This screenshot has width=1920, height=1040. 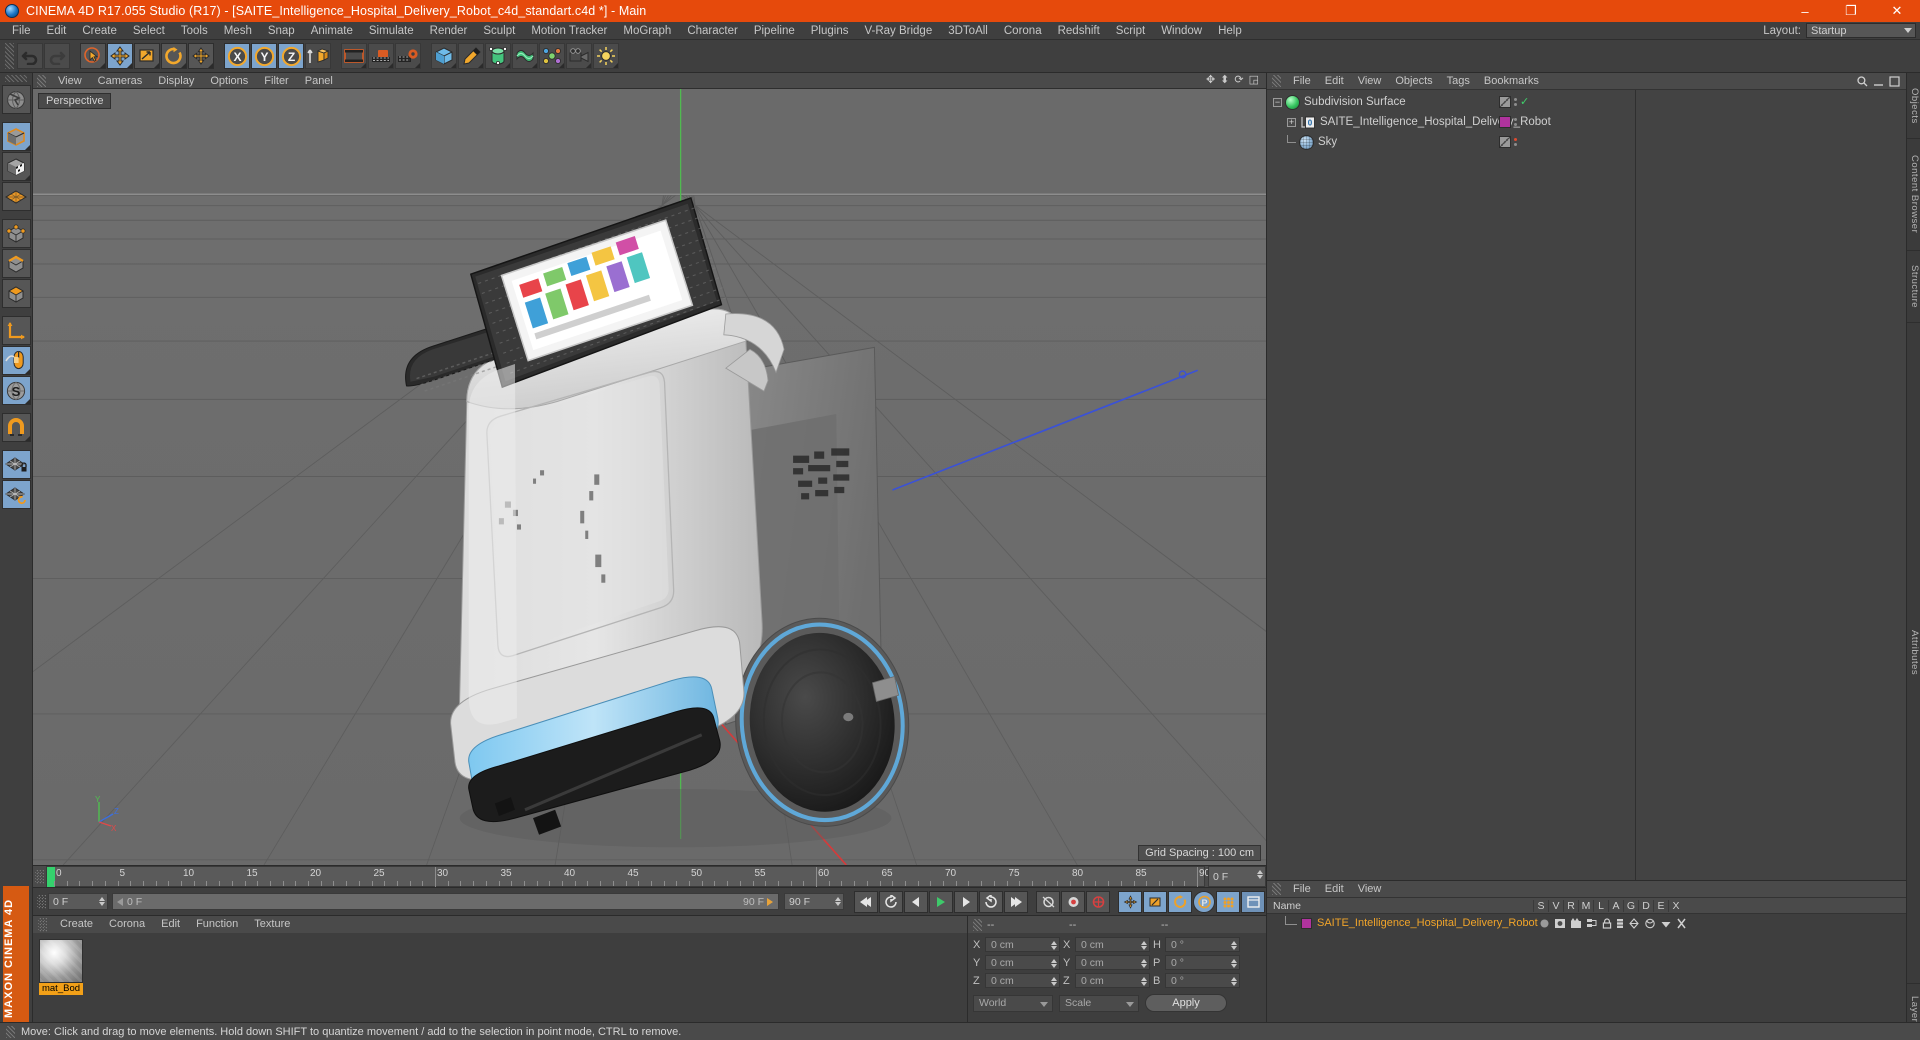 I want to click on tool-snap, so click(x=16, y=427).